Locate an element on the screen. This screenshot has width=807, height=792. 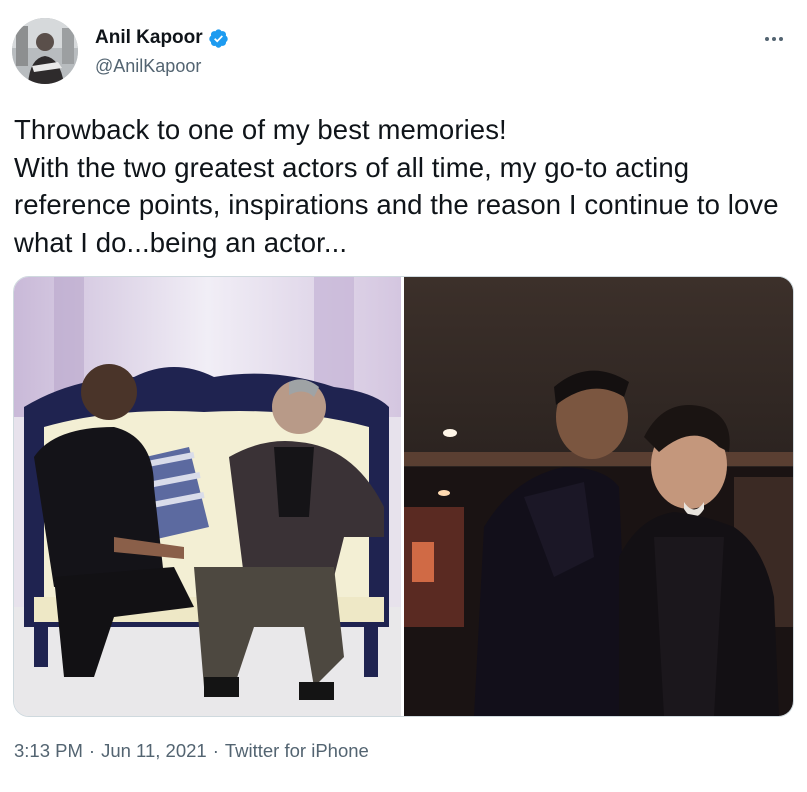
tweet-date-link: Jun 11, 2021 is located at coordinates (154, 751).